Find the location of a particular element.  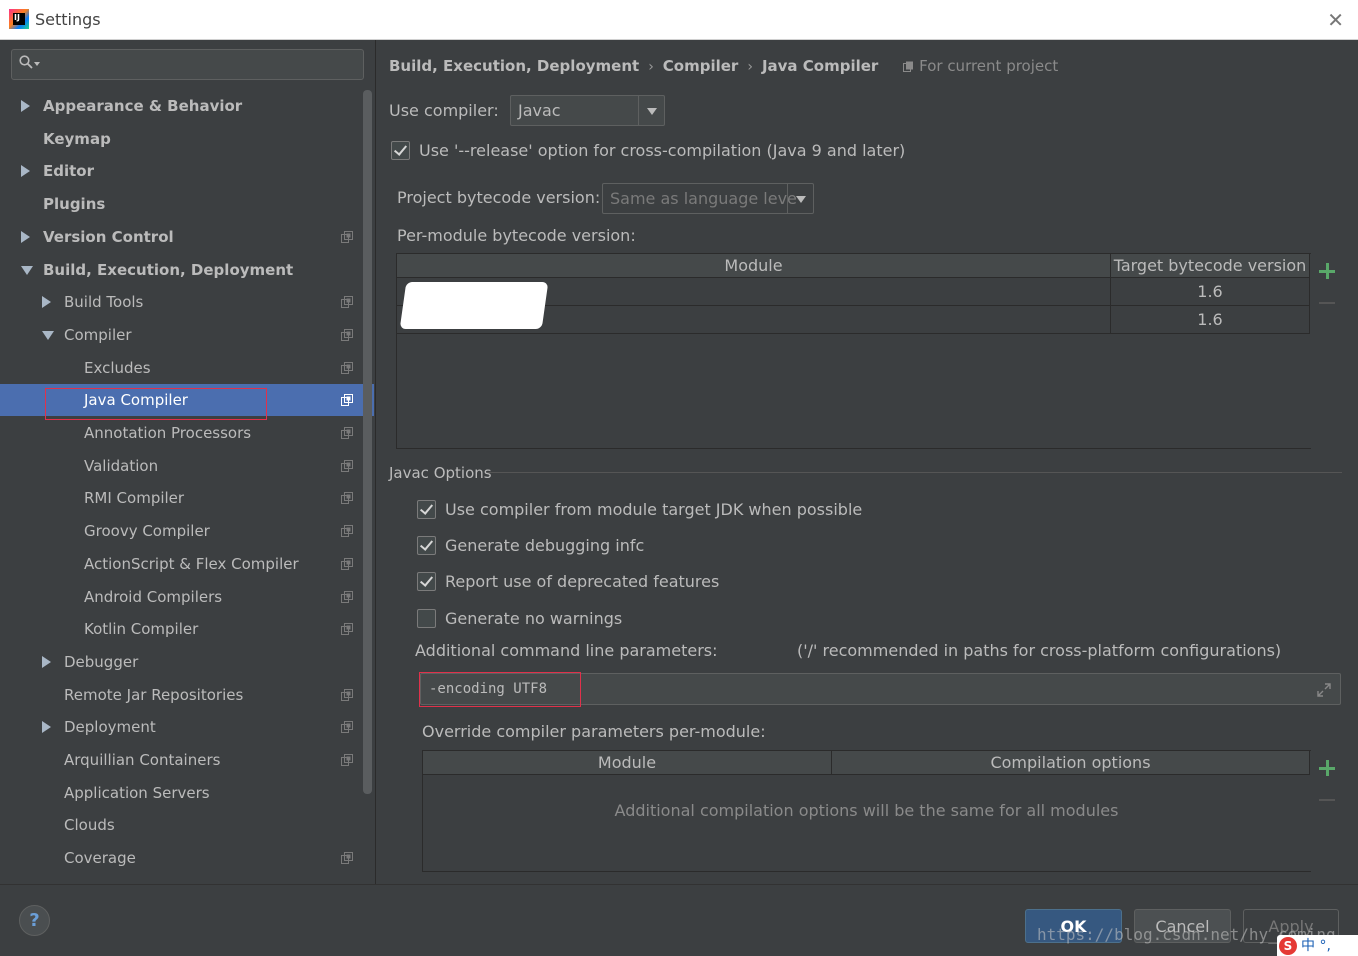

sidebar-item-label: Annotation Processors is located at coordinates (168, 433).